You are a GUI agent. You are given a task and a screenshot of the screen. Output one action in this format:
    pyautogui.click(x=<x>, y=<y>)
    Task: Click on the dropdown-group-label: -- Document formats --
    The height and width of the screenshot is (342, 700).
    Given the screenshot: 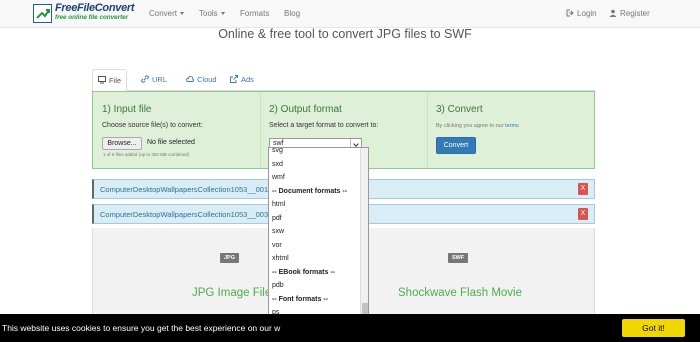 What is the action you would take?
    pyautogui.click(x=310, y=191)
    